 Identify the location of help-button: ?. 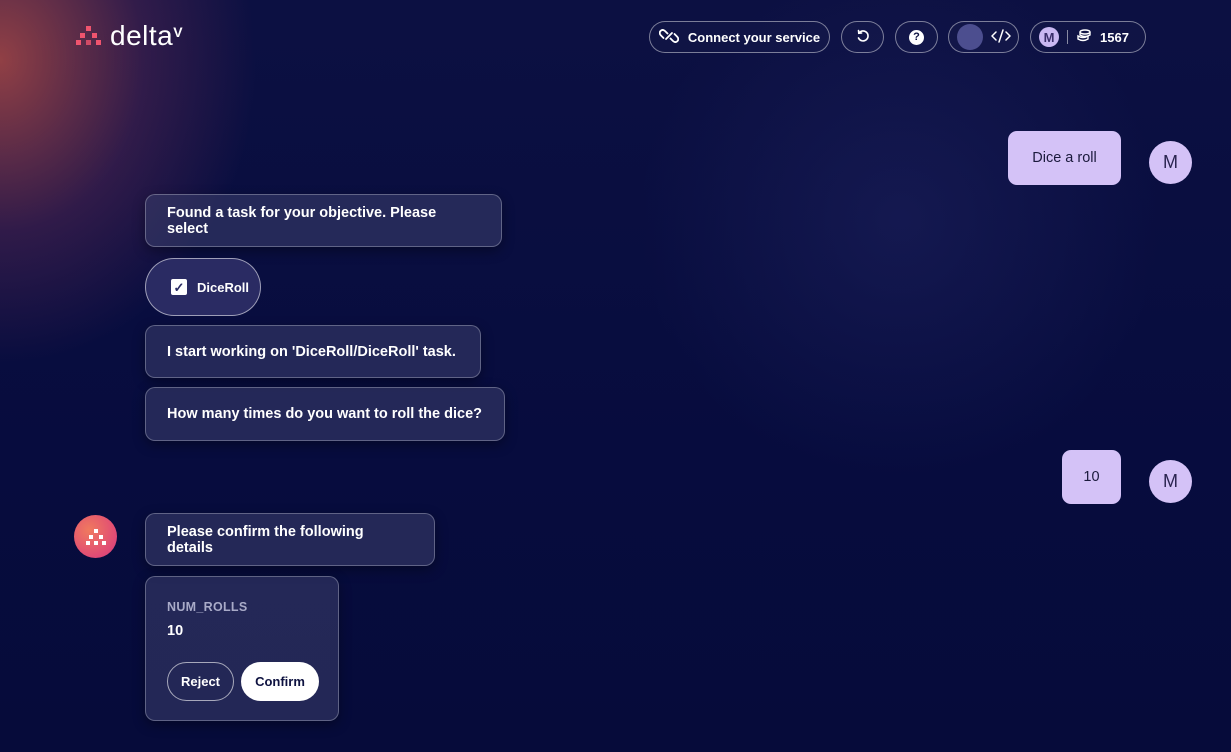
(916, 37).